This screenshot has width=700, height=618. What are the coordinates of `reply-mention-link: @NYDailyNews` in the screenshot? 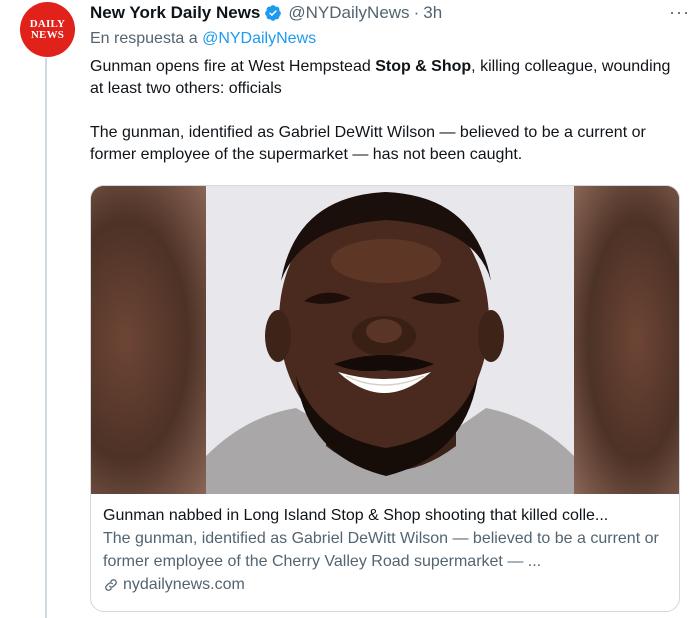 It's located at (259, 38).